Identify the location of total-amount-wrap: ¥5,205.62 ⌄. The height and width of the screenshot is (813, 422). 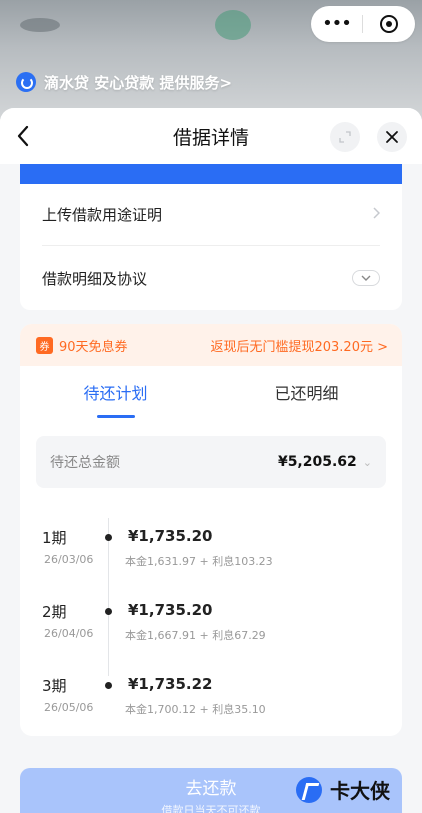
(325, 462).